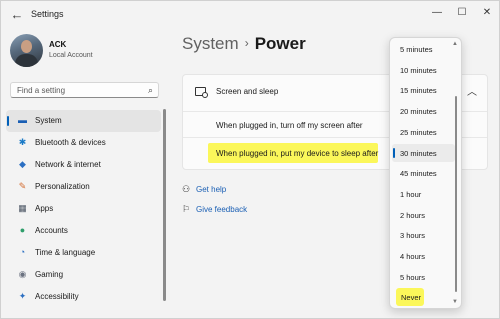 The image size is (500, 319). I want to click on dropdown-option: Never, so click(410, 297).